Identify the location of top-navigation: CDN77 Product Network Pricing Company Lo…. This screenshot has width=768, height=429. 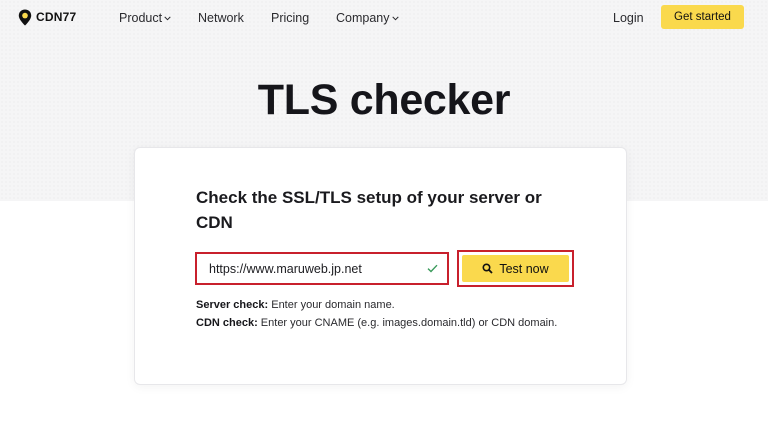
(384, 18).